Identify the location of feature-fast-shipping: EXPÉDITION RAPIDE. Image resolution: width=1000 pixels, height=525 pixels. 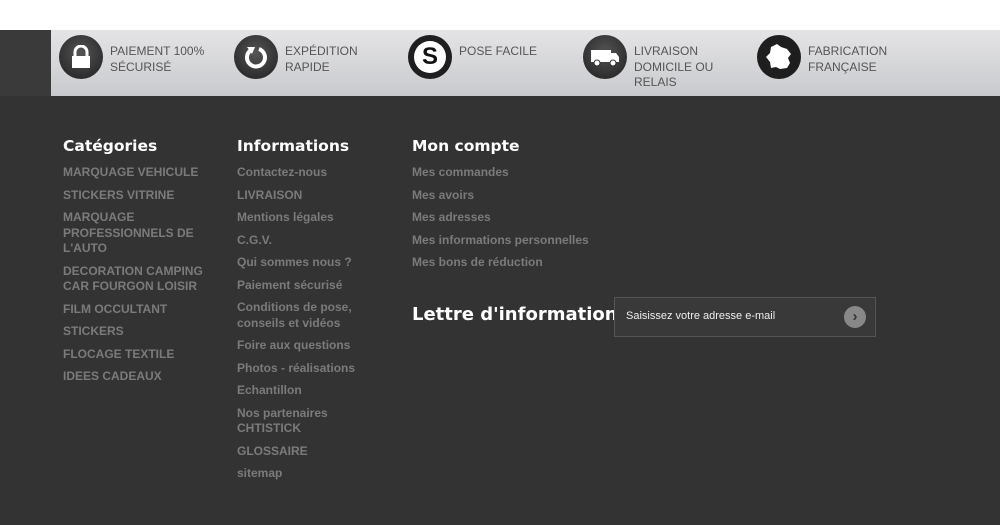
(309, 57).